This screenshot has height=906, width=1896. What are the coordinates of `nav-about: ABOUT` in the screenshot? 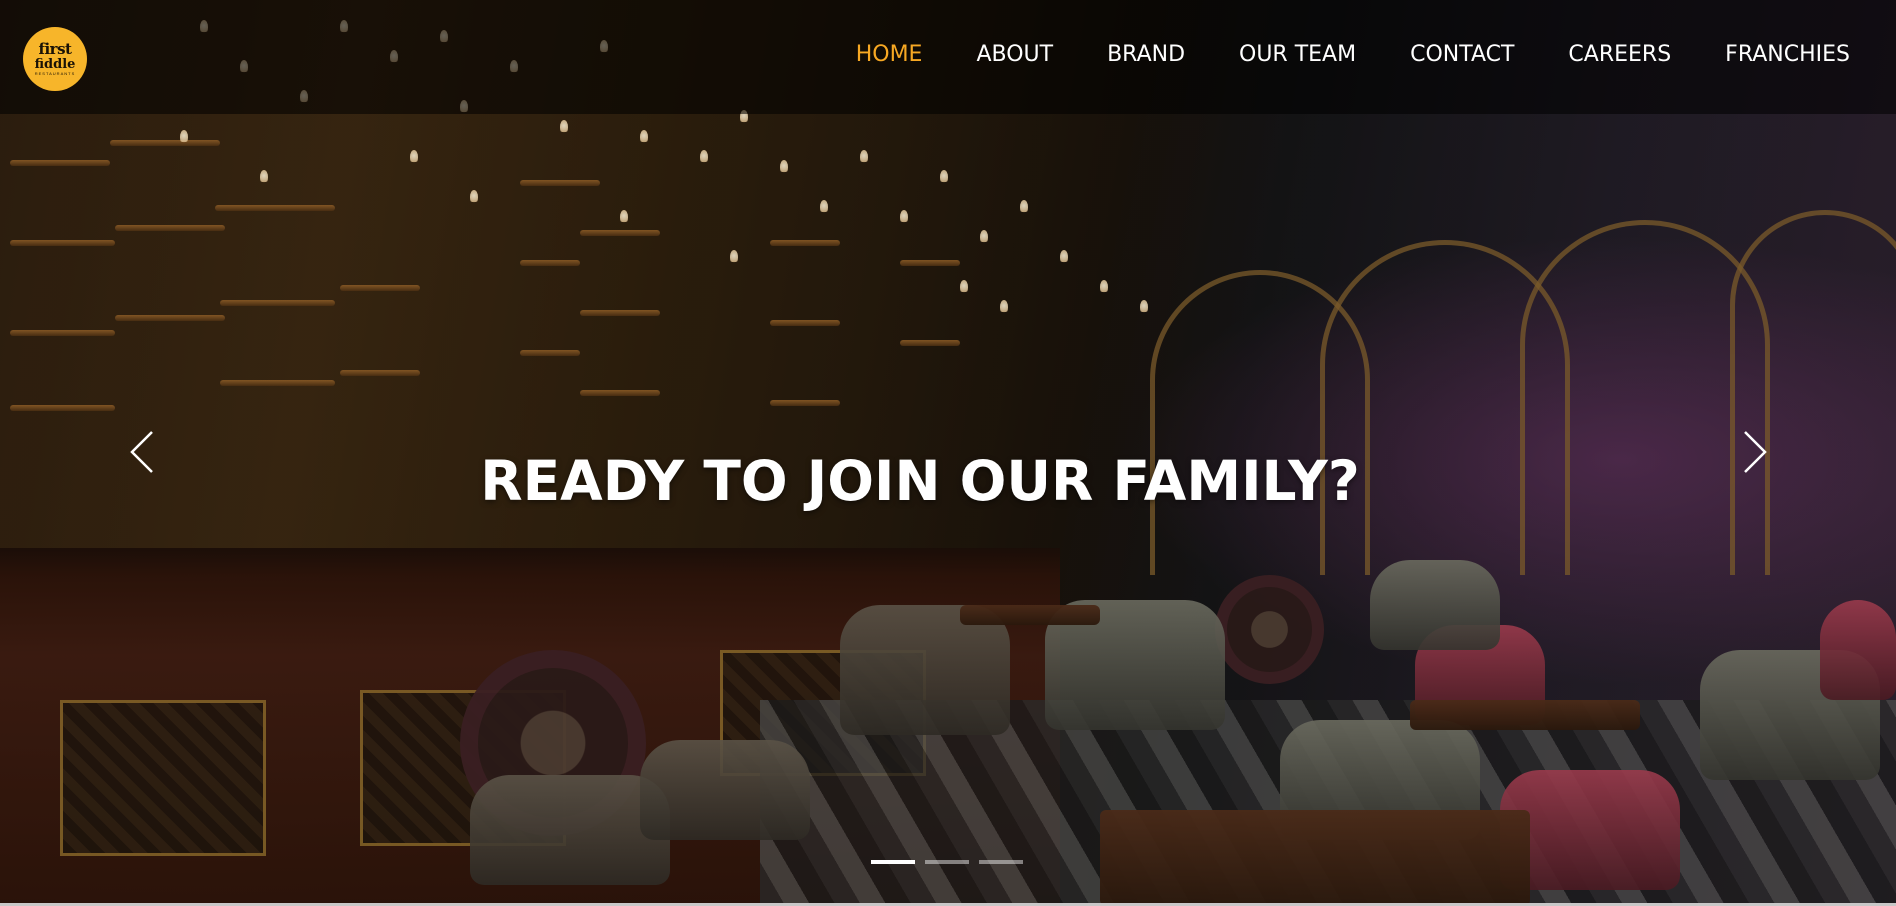 It's located at (1014, 54).